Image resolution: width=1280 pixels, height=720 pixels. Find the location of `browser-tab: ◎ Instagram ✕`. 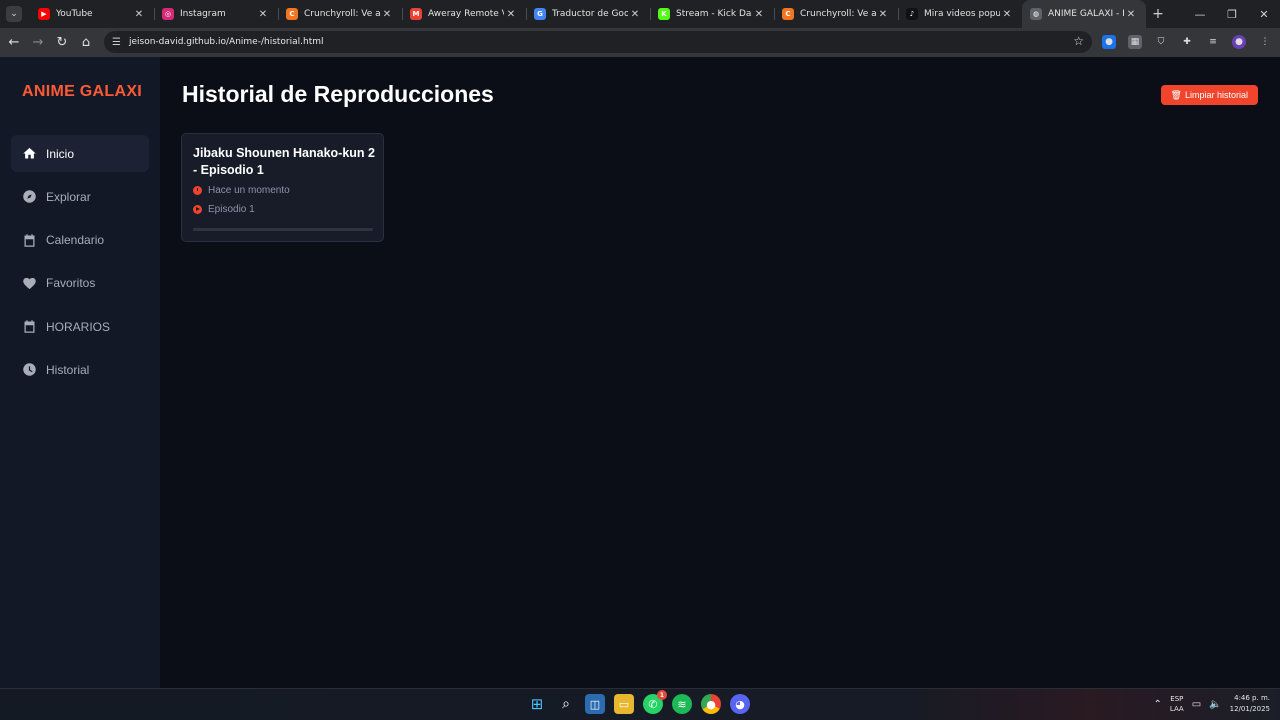

browser-tab: ◎ Instagram ✕ is located at coordinates (216, 14).